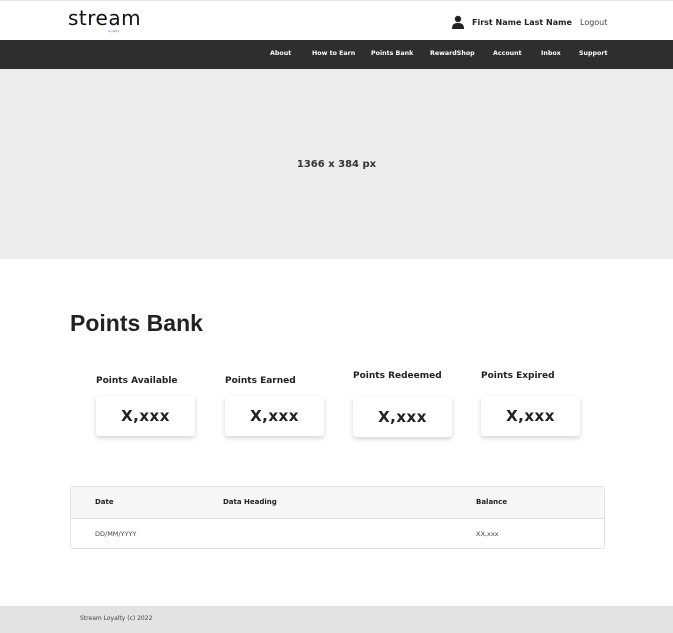  I want to click on stat-value-redeemed: X,xxx, so click(402, 417).